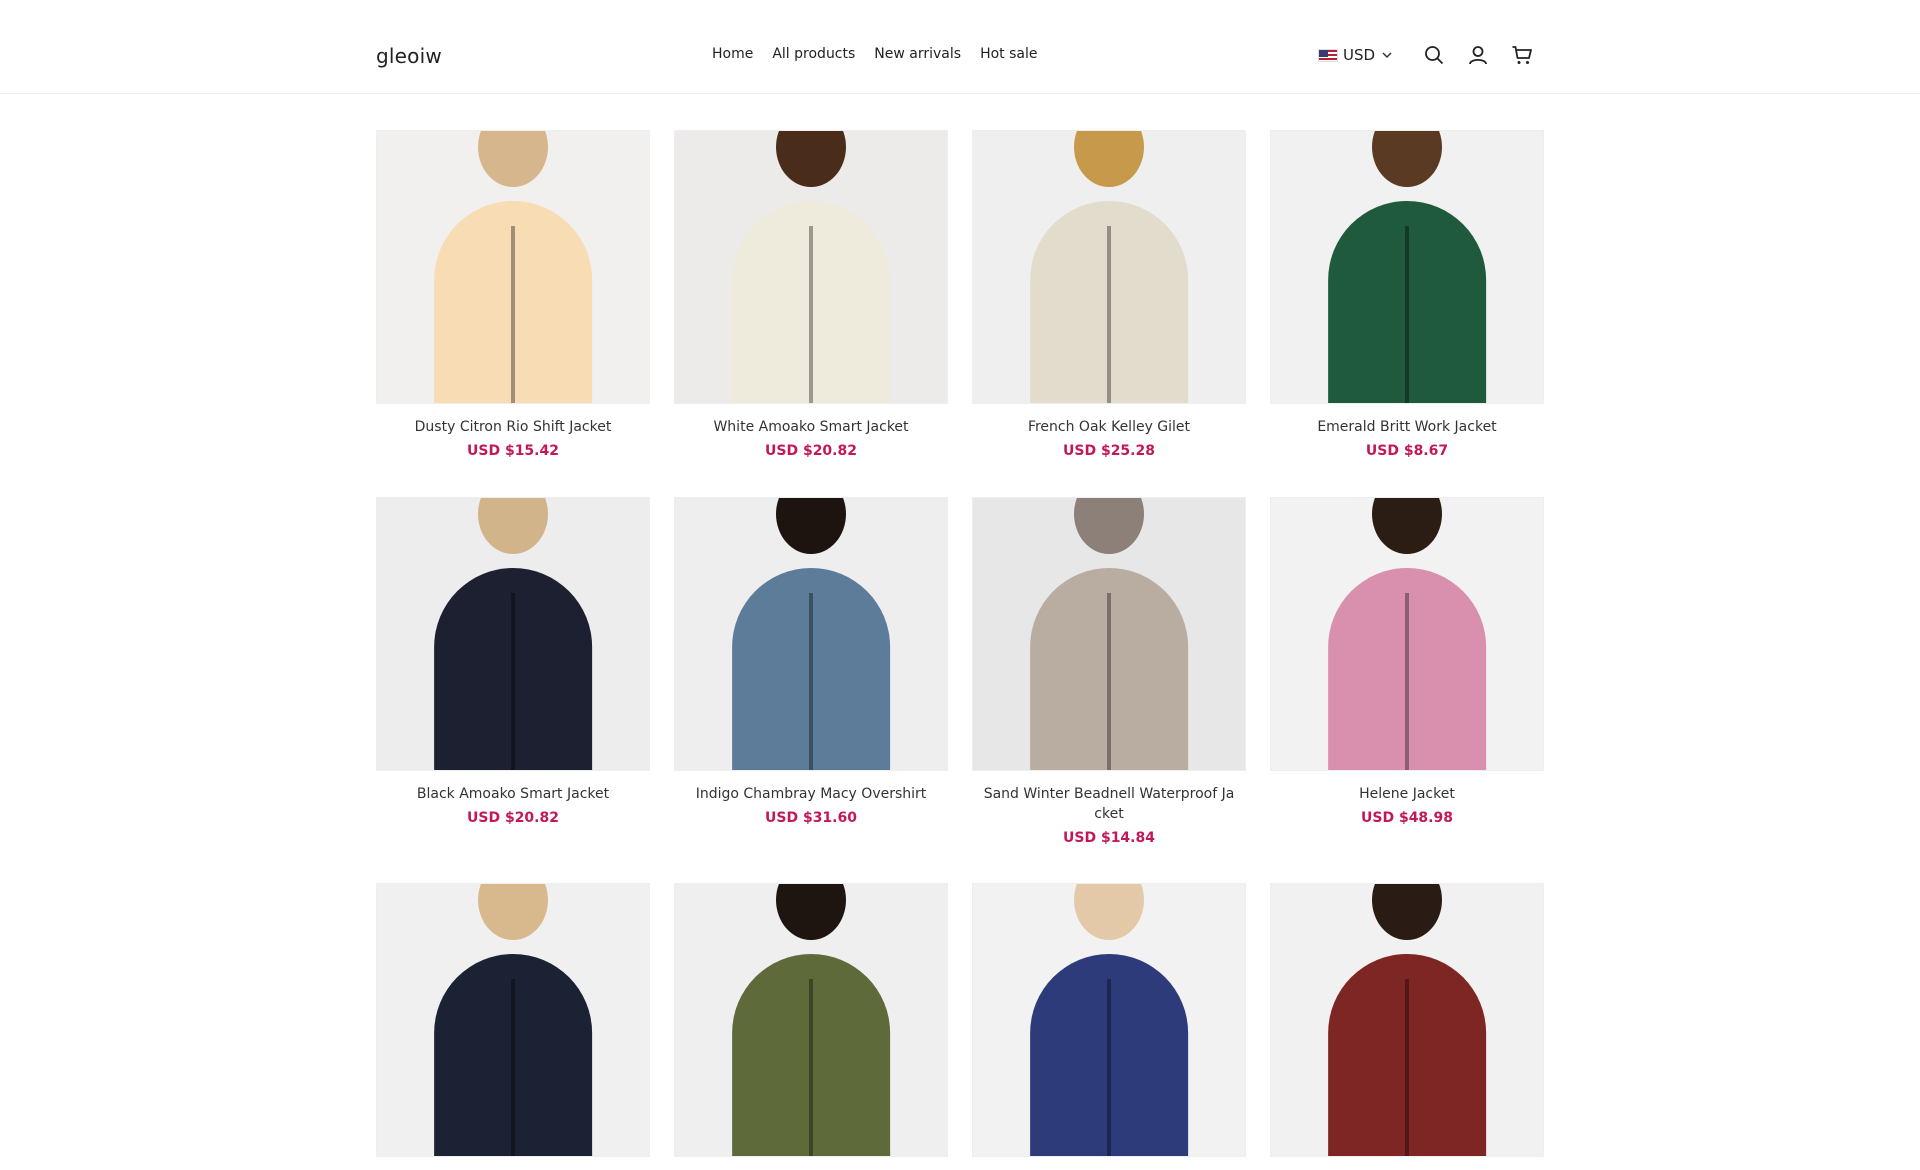  I want to click on product-card: Dusty Citron Rio Shift Jacket USD $15.42, so click(513, 294).